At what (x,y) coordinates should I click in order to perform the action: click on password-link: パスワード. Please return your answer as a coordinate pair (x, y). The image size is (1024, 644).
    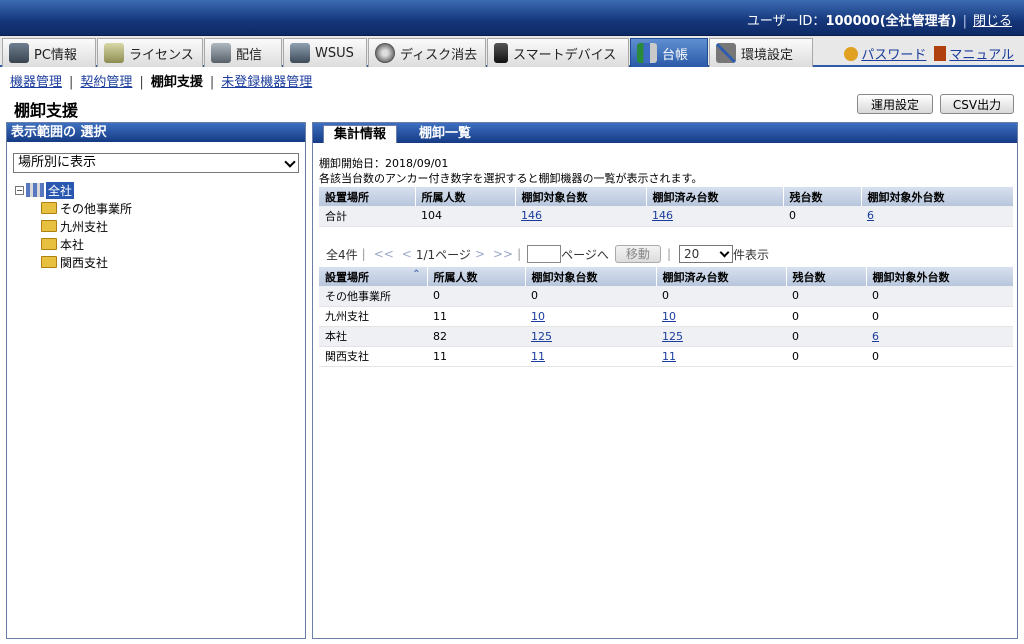
    Looking at the image, I should click on (893, 53).